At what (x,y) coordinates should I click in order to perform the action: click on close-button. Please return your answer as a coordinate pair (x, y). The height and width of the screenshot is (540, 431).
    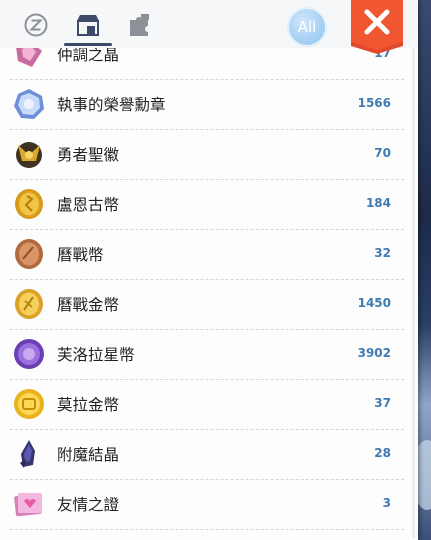
    Looking at the image, I should click on (377, 27).